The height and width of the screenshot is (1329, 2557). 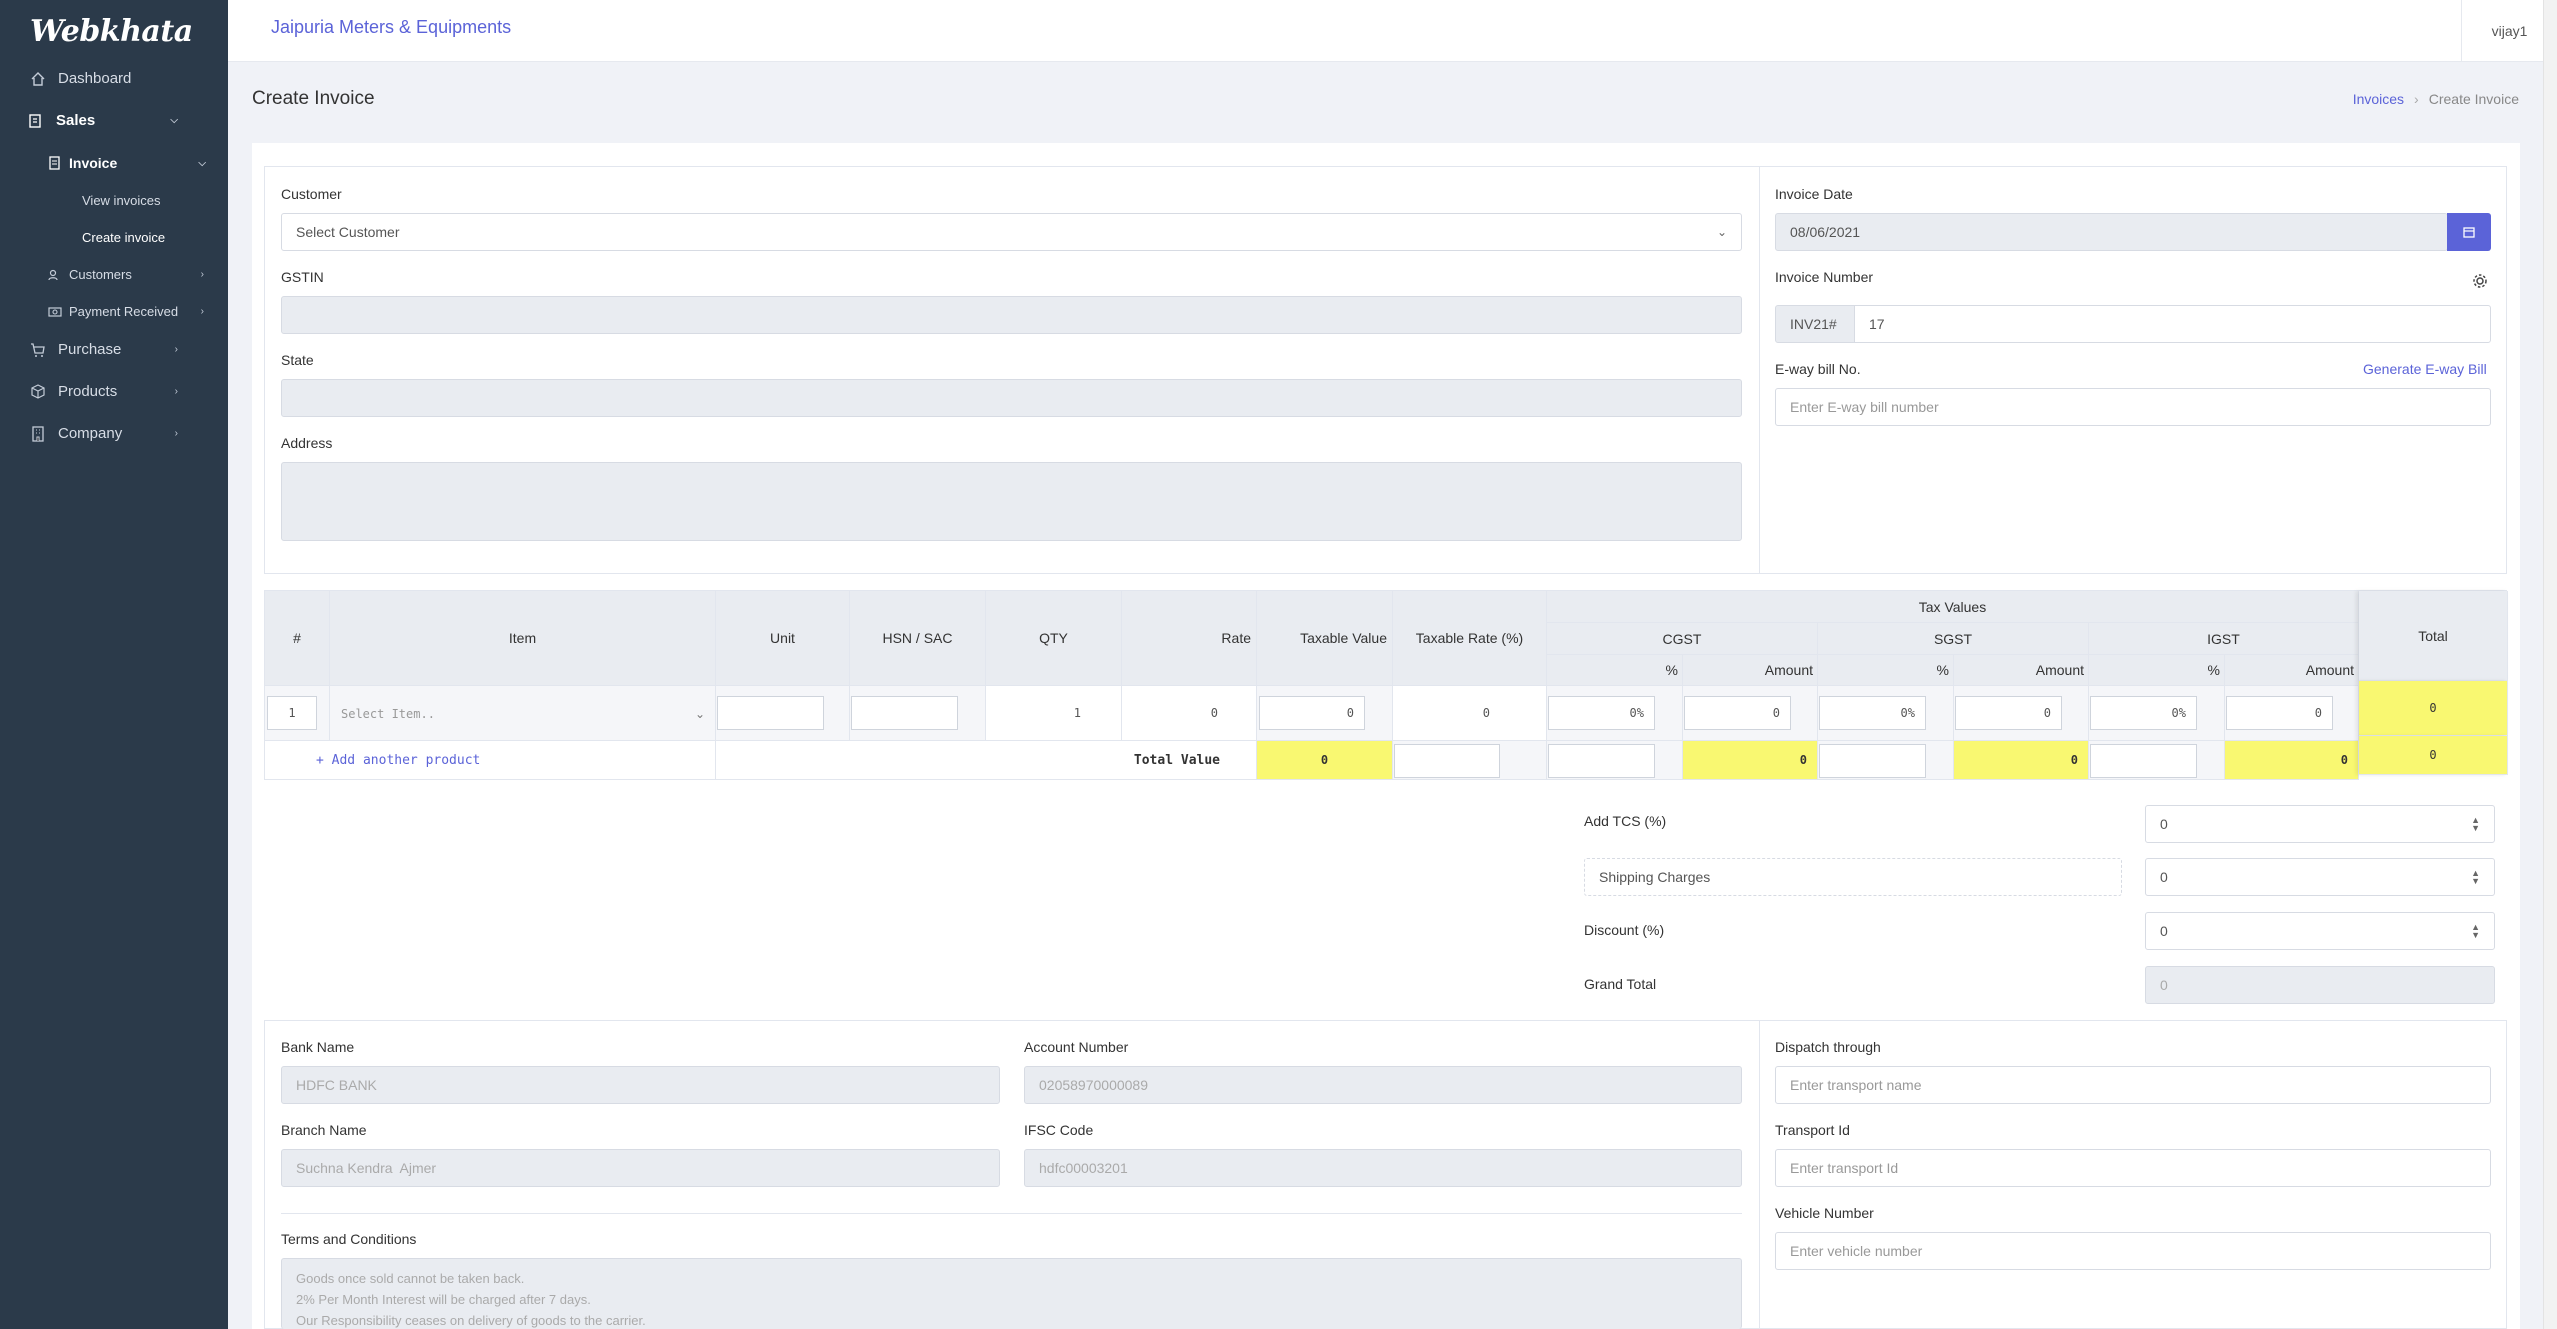 I want to click on sgst-amount-value: 0, so click(x=2047, y=713).